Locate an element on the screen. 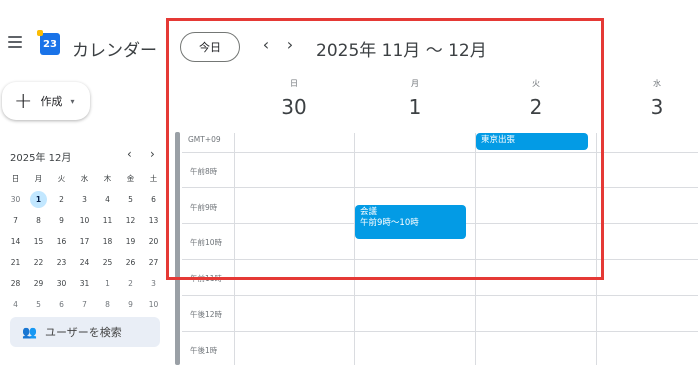 The height and width of the screenshot is (365, 698). event-title: 会議 is located at coordinates (369, 212).